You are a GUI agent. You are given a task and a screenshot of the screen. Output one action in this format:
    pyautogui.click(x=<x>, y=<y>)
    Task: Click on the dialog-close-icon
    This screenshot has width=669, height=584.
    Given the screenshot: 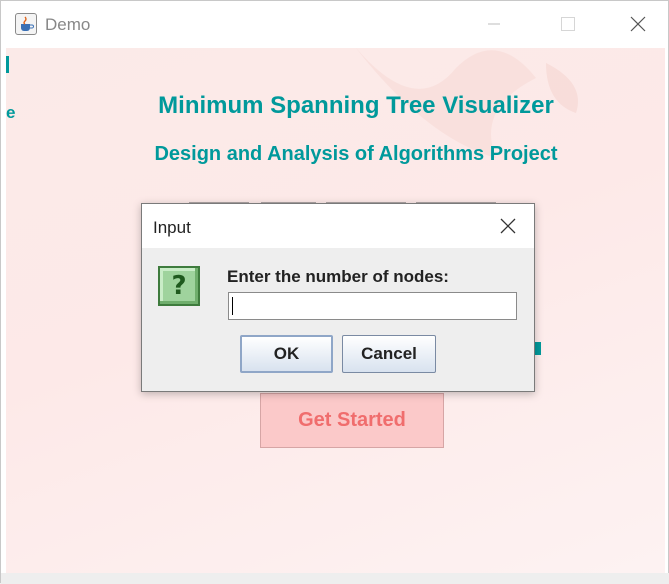 What is the action you would take?
    pyautogui.click(x=508, y=226)
    